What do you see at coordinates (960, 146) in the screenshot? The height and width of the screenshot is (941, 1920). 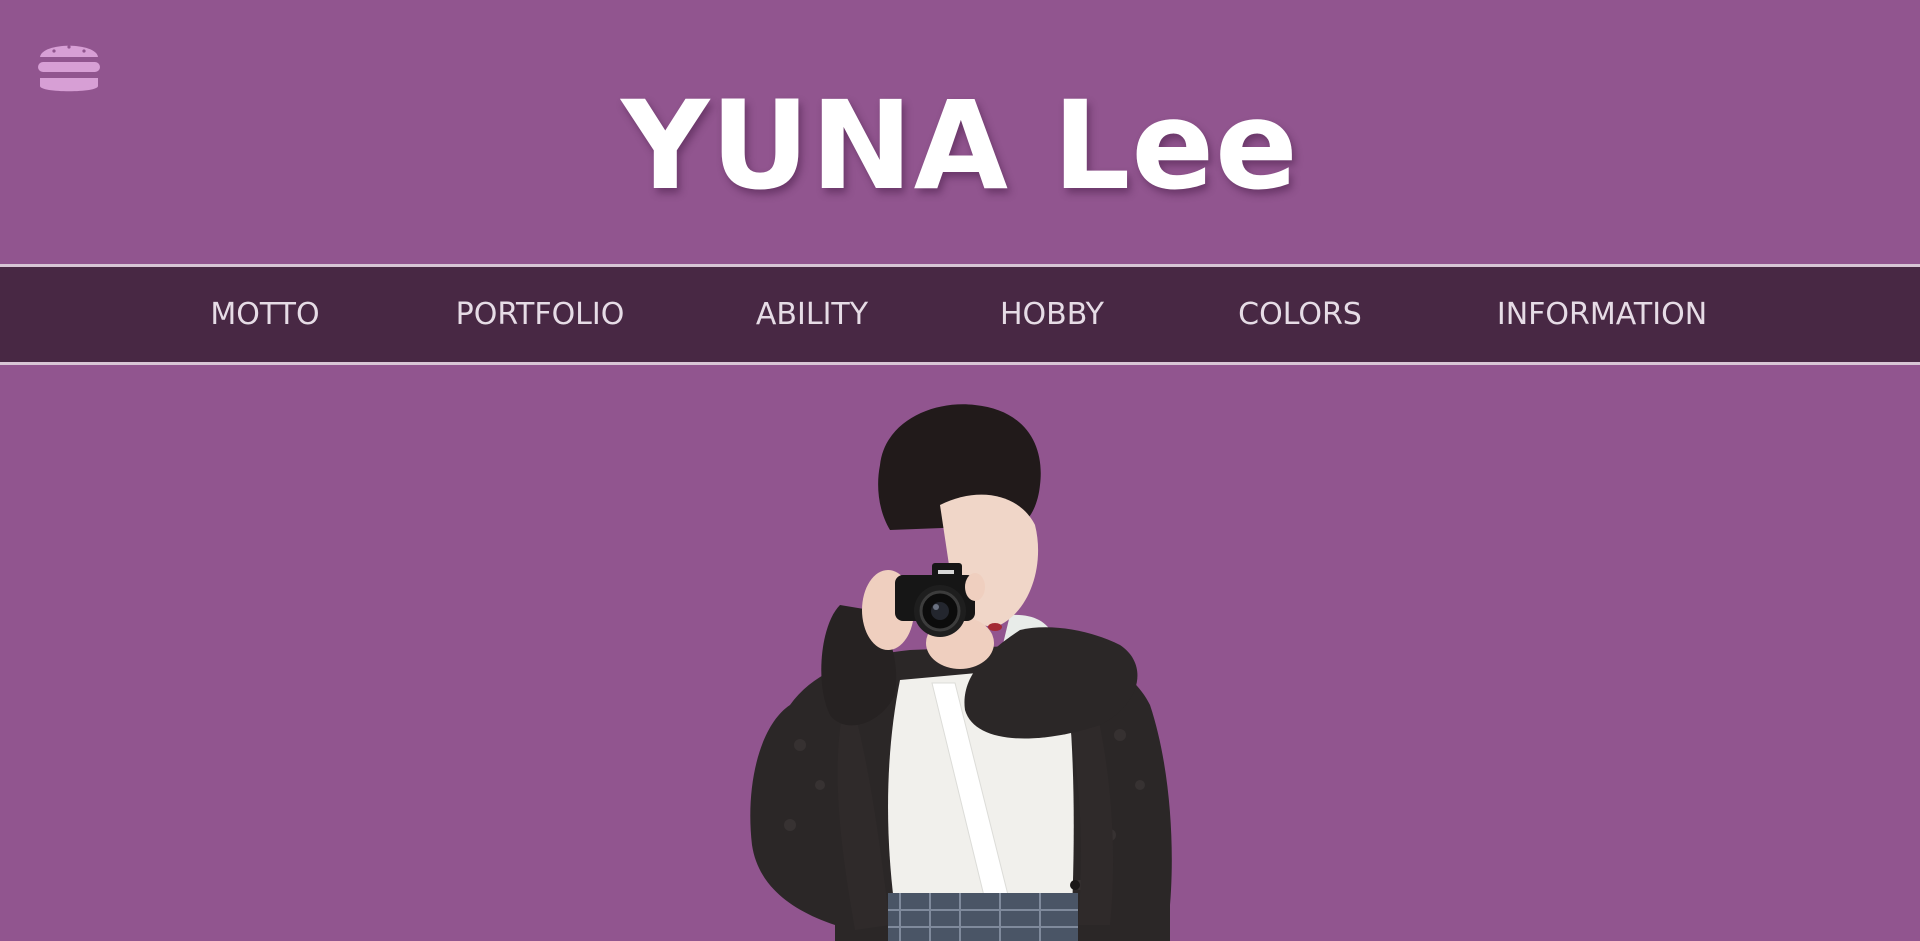 I see `site-title: YUNA Lee` at bounding box center [960, 146].